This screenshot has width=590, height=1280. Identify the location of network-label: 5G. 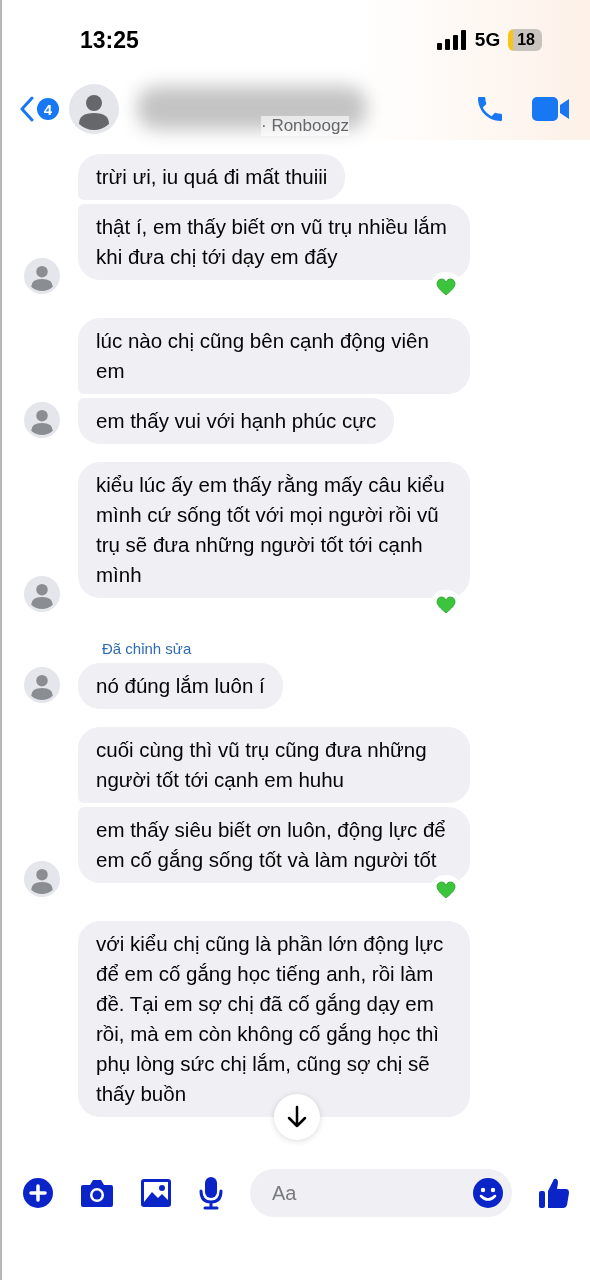
(487, 40).